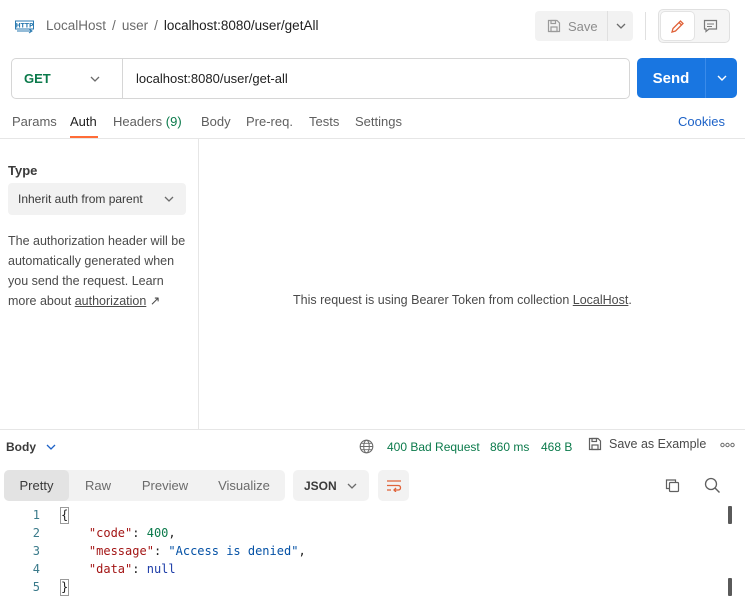  I want to click on save-button-group: Save, so click(584, 26).